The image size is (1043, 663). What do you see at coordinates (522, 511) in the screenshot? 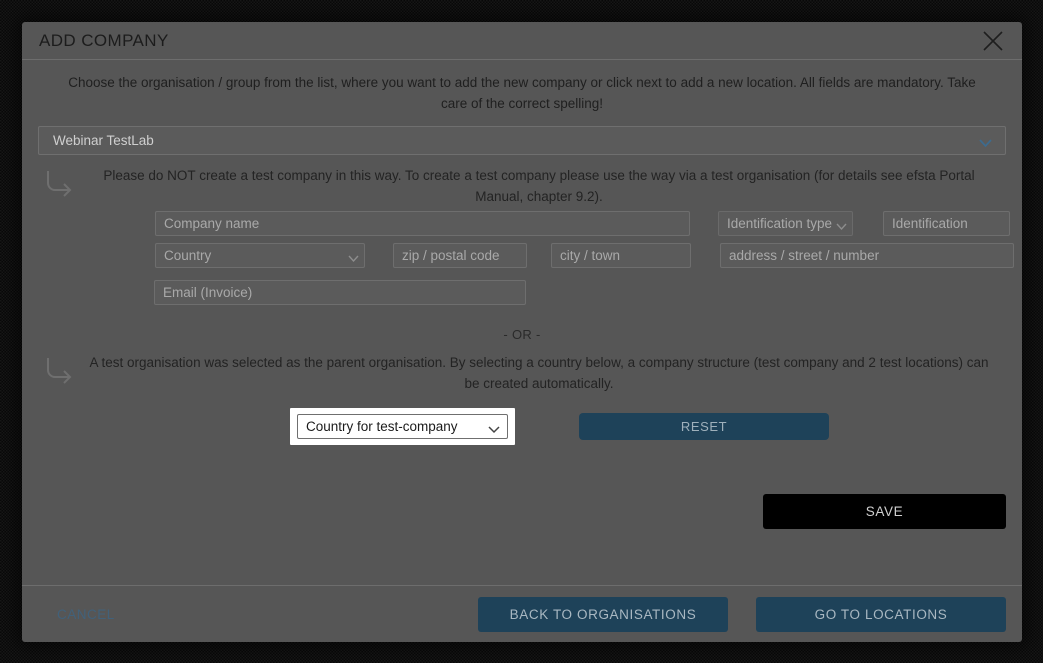
I see `save-button-row: SAVE` at bounding box center [522, 511].